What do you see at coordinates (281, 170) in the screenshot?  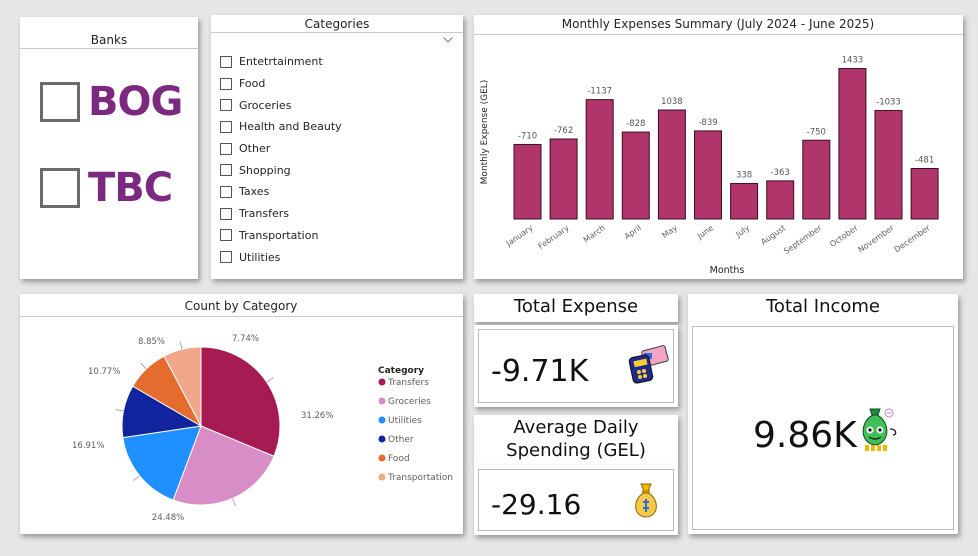 I see `category-item: Shopping` at bounding box center [281, 170].